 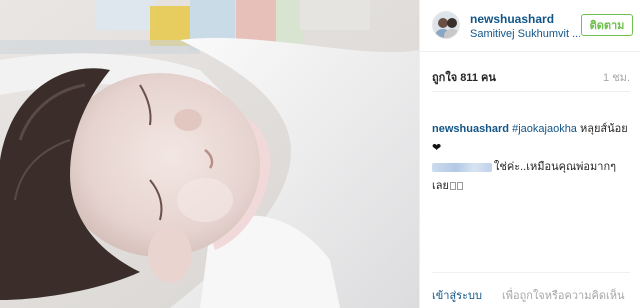 I want to click on login-link: เข้าสู่ระบบ, so click(x=457, y=295).